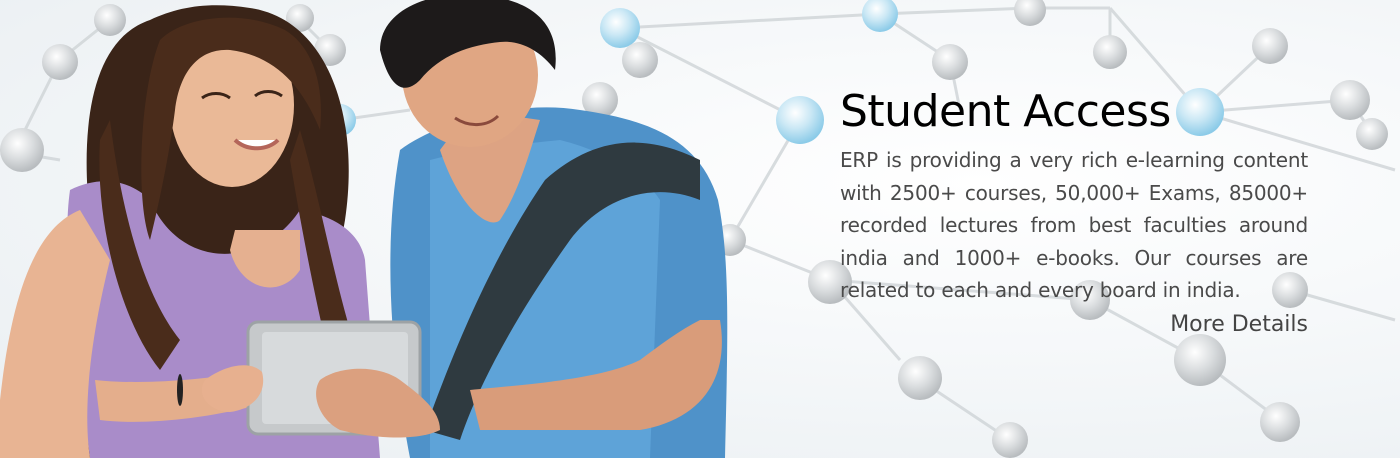 Image resolution: width=1400 pixels, height=458 pixels. Describe the element at coordinates (1074, 325) in the screenshot. I see `more-details-link: More Details` at that location.